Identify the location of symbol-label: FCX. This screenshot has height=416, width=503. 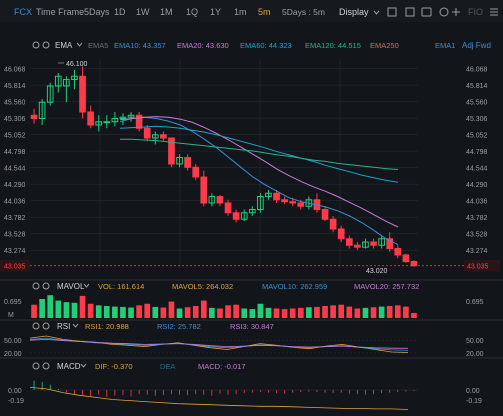
(23, 12).